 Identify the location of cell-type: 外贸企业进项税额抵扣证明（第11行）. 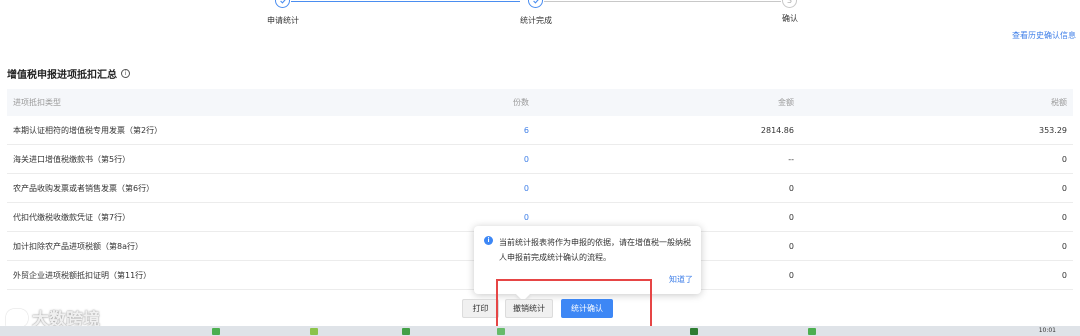
(82, 275).